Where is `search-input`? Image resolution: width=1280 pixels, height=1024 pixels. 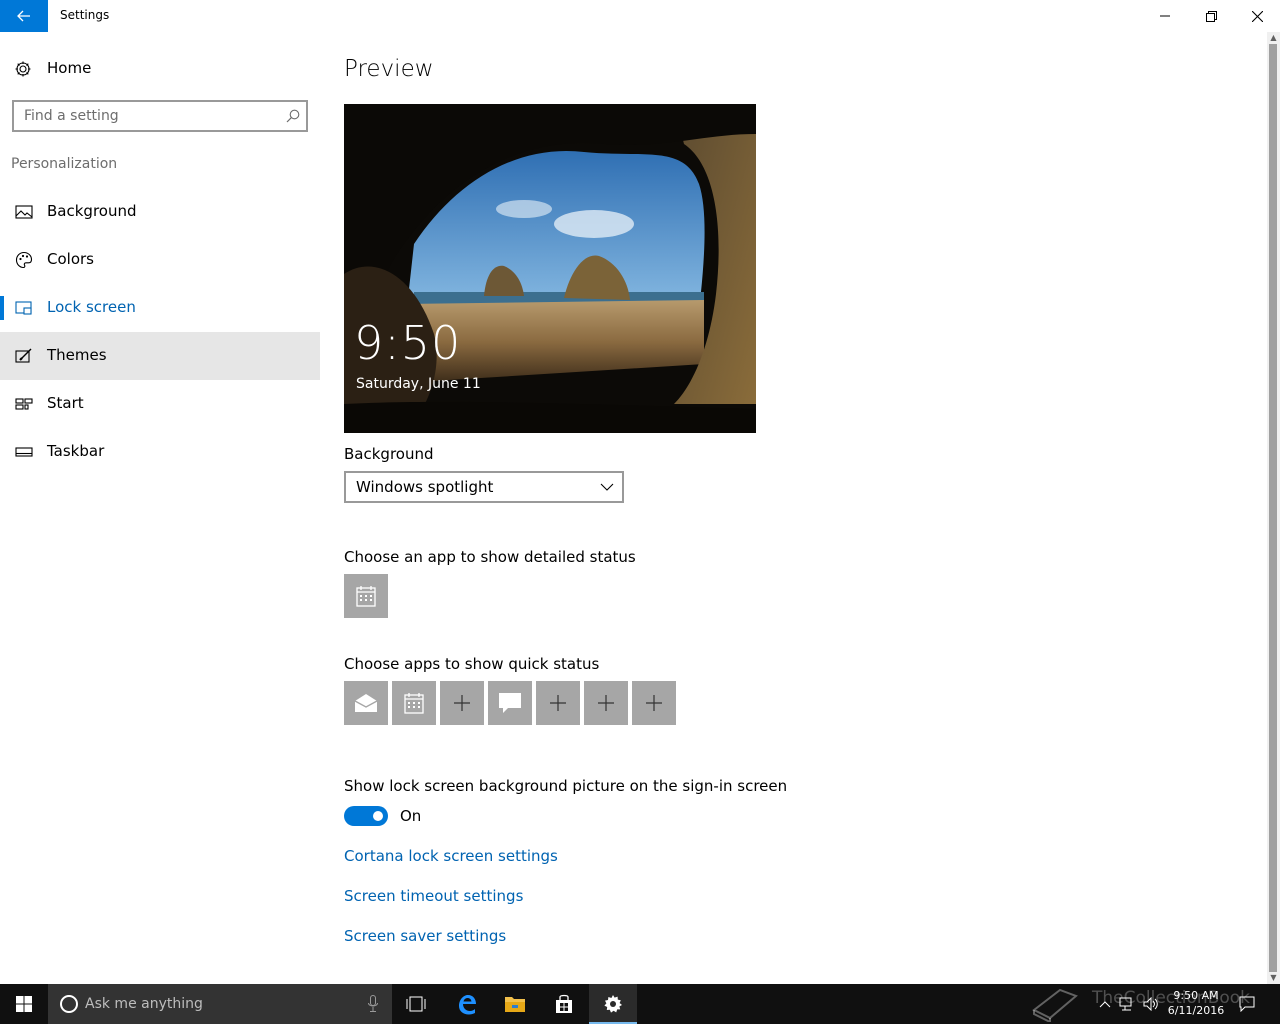 search-input is located at coordinates (144, 116).